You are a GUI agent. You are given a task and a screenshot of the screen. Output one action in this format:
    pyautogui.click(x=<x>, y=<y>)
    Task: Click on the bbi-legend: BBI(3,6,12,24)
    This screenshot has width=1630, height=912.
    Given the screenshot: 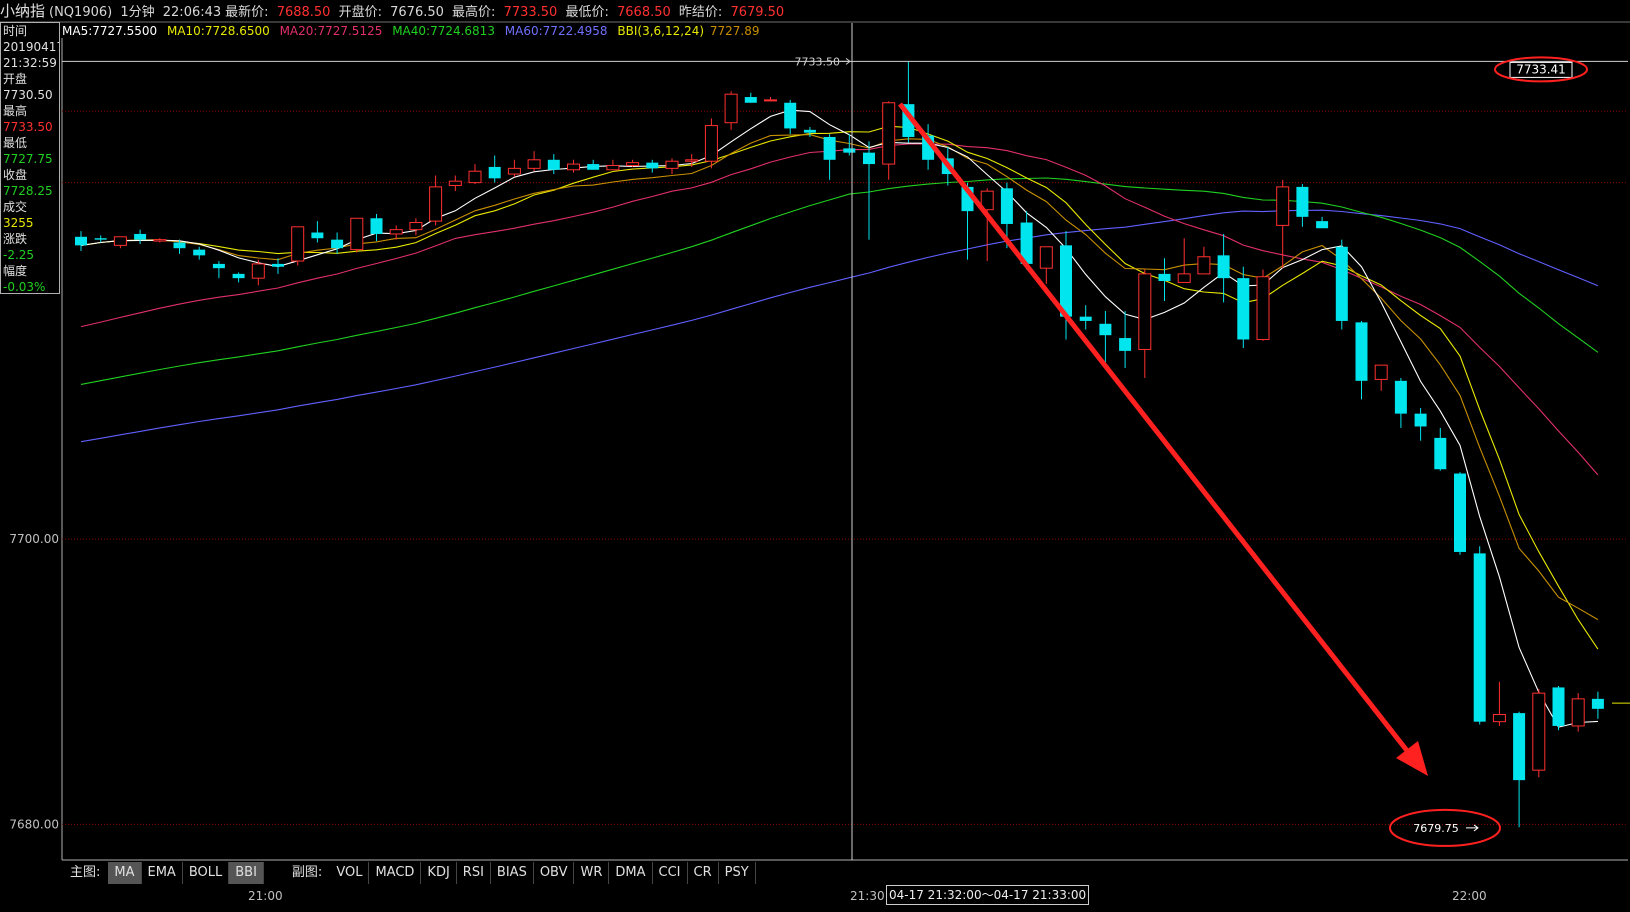 What is the action you would take?
    pyautogui.click(x=661, y=31)
    